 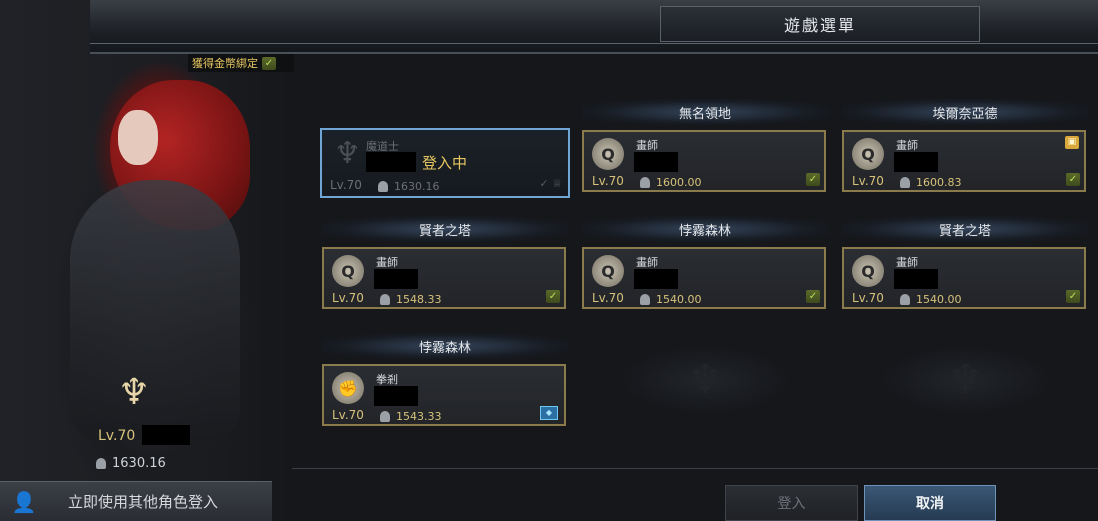 I want to click on cancel-button: 取消, so click(x=930, y=503).